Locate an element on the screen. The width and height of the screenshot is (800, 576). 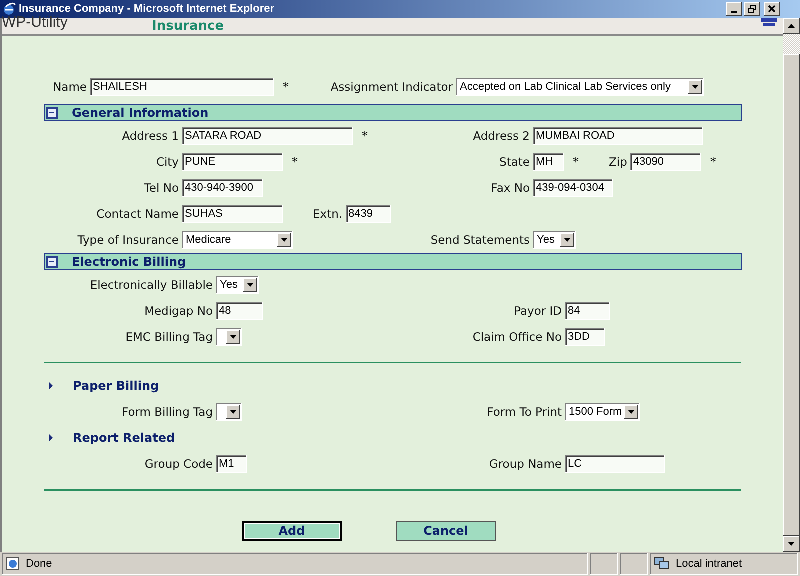
restore-icon is located at coordinates (752, 9).